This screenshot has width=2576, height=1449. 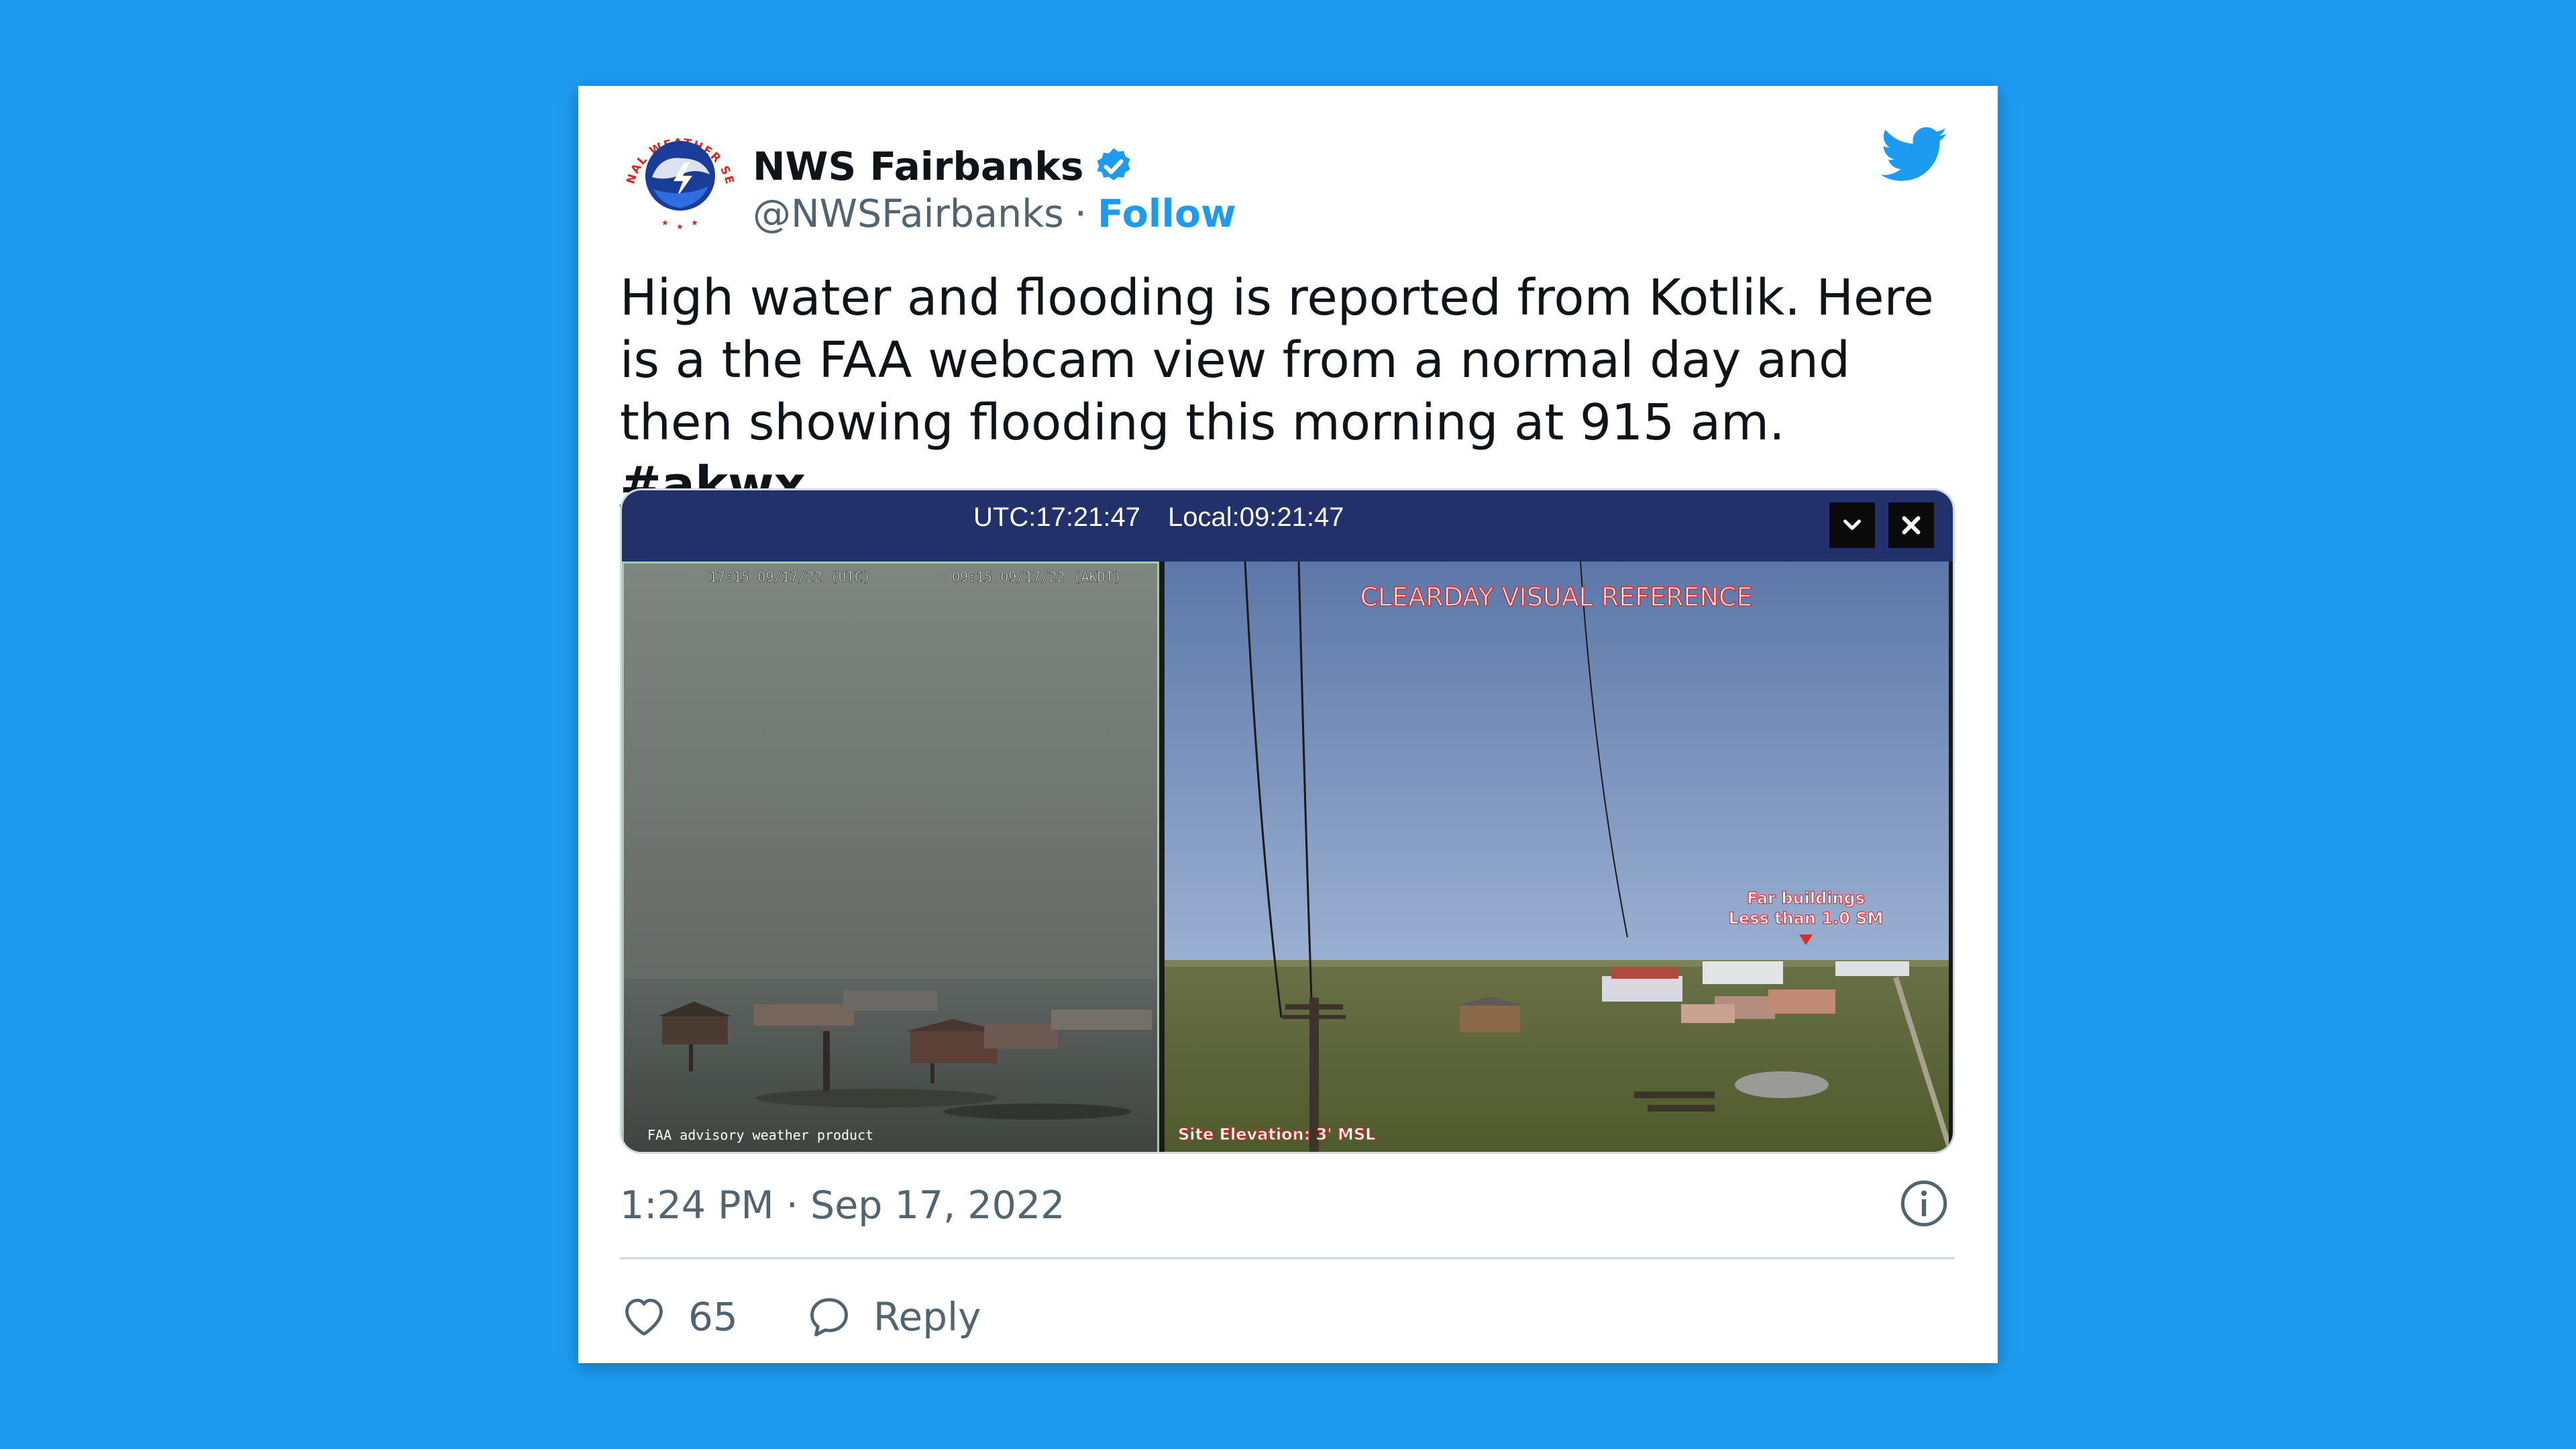 I want to click on chevron-down-icon, so click(x=1852, y=525).